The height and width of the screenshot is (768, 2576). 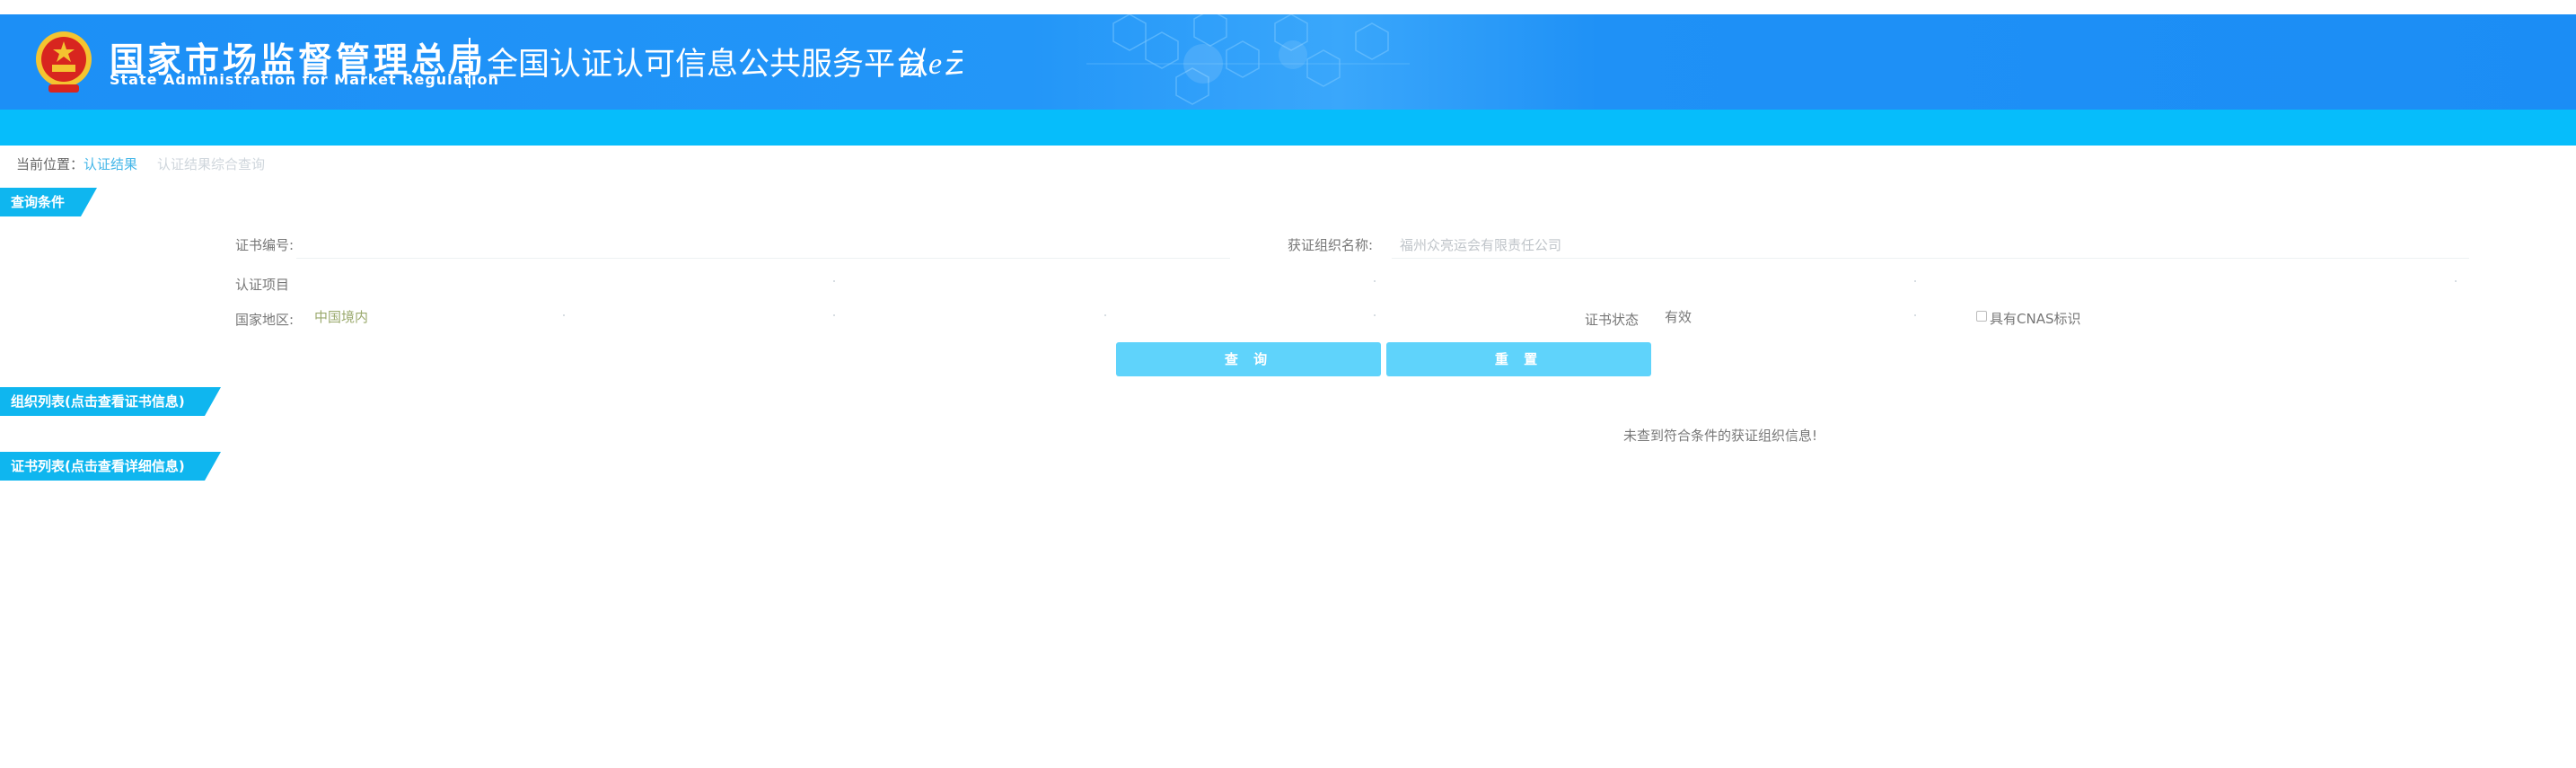 I want to click on renyun-logo-icon: 认e云, so click(x=930, y=64).